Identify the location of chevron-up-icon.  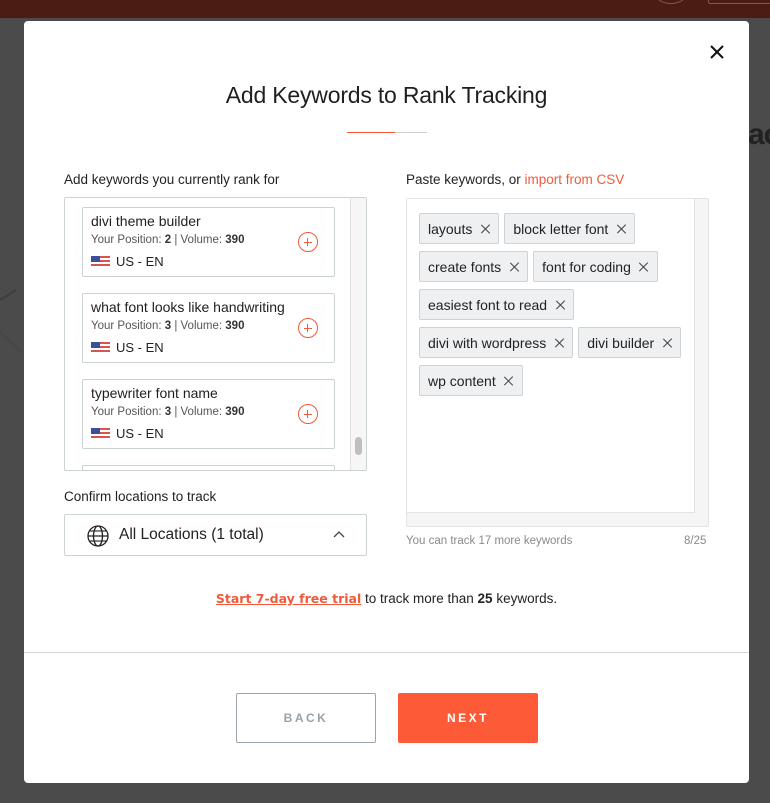
(339, 534).